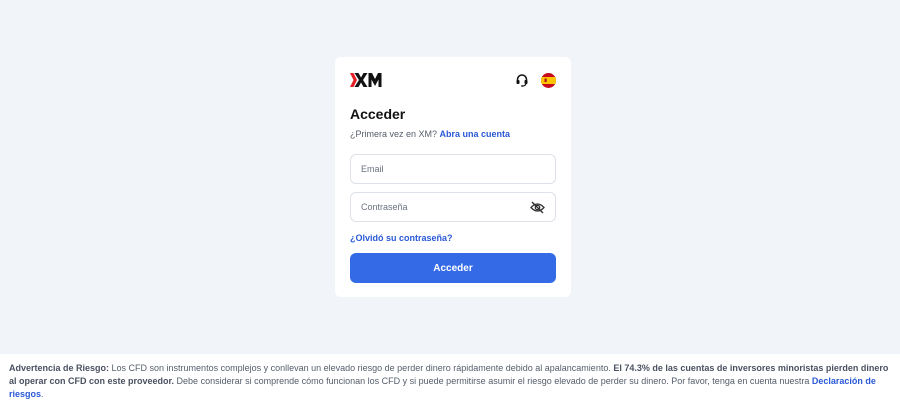 Image resolution: width=900 pixels, height=404 pixels. Describe the element at coordinates (548, 80) in the screenshot. I see `spain-flag-icon` at that location.